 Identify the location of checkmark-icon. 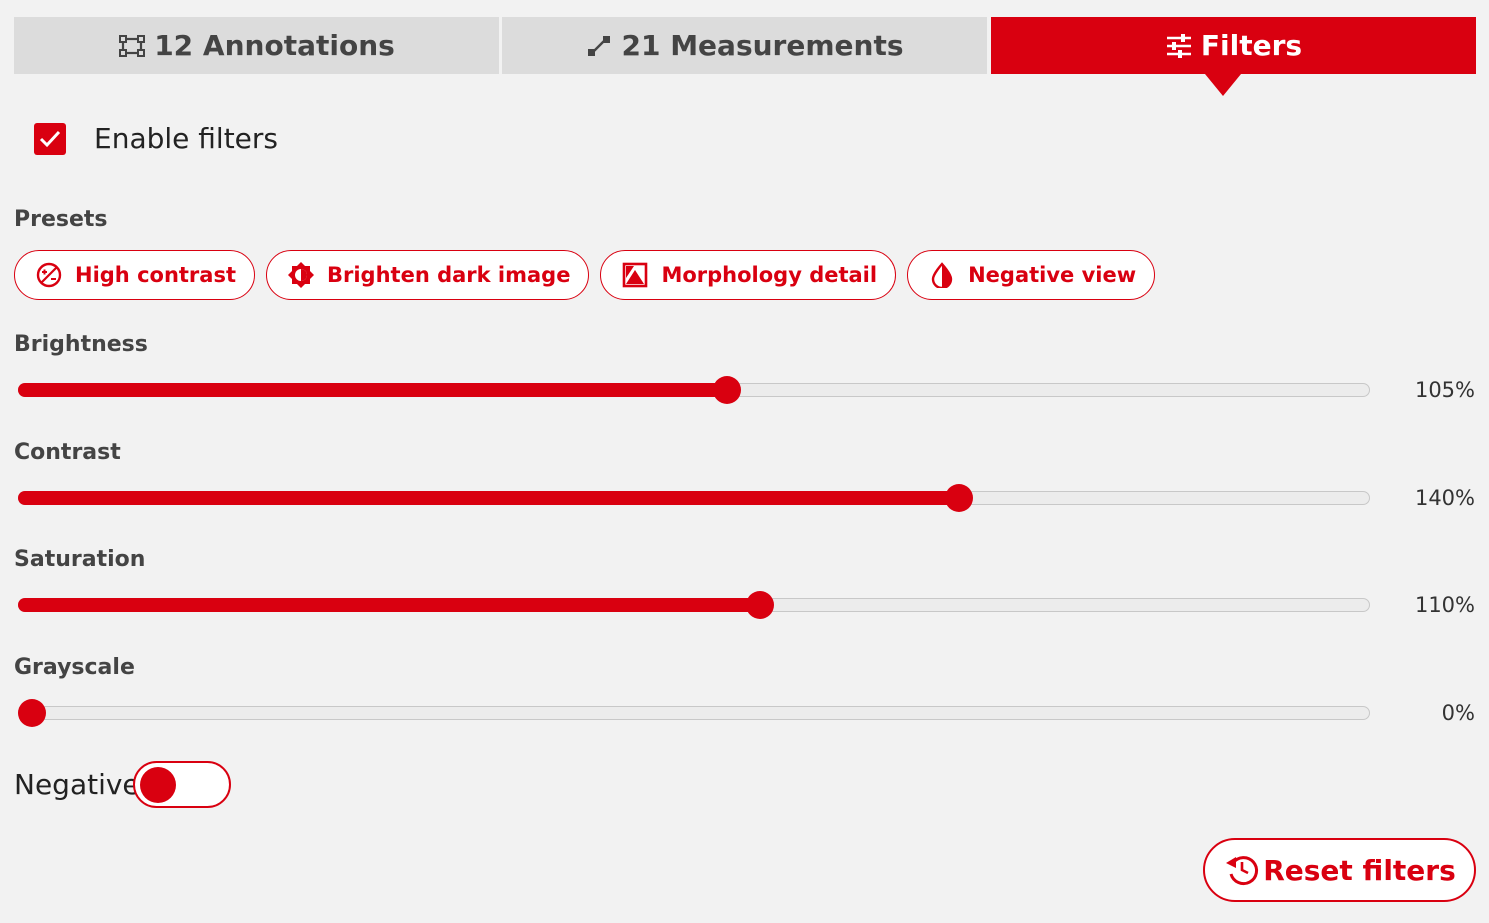
(50, 139).